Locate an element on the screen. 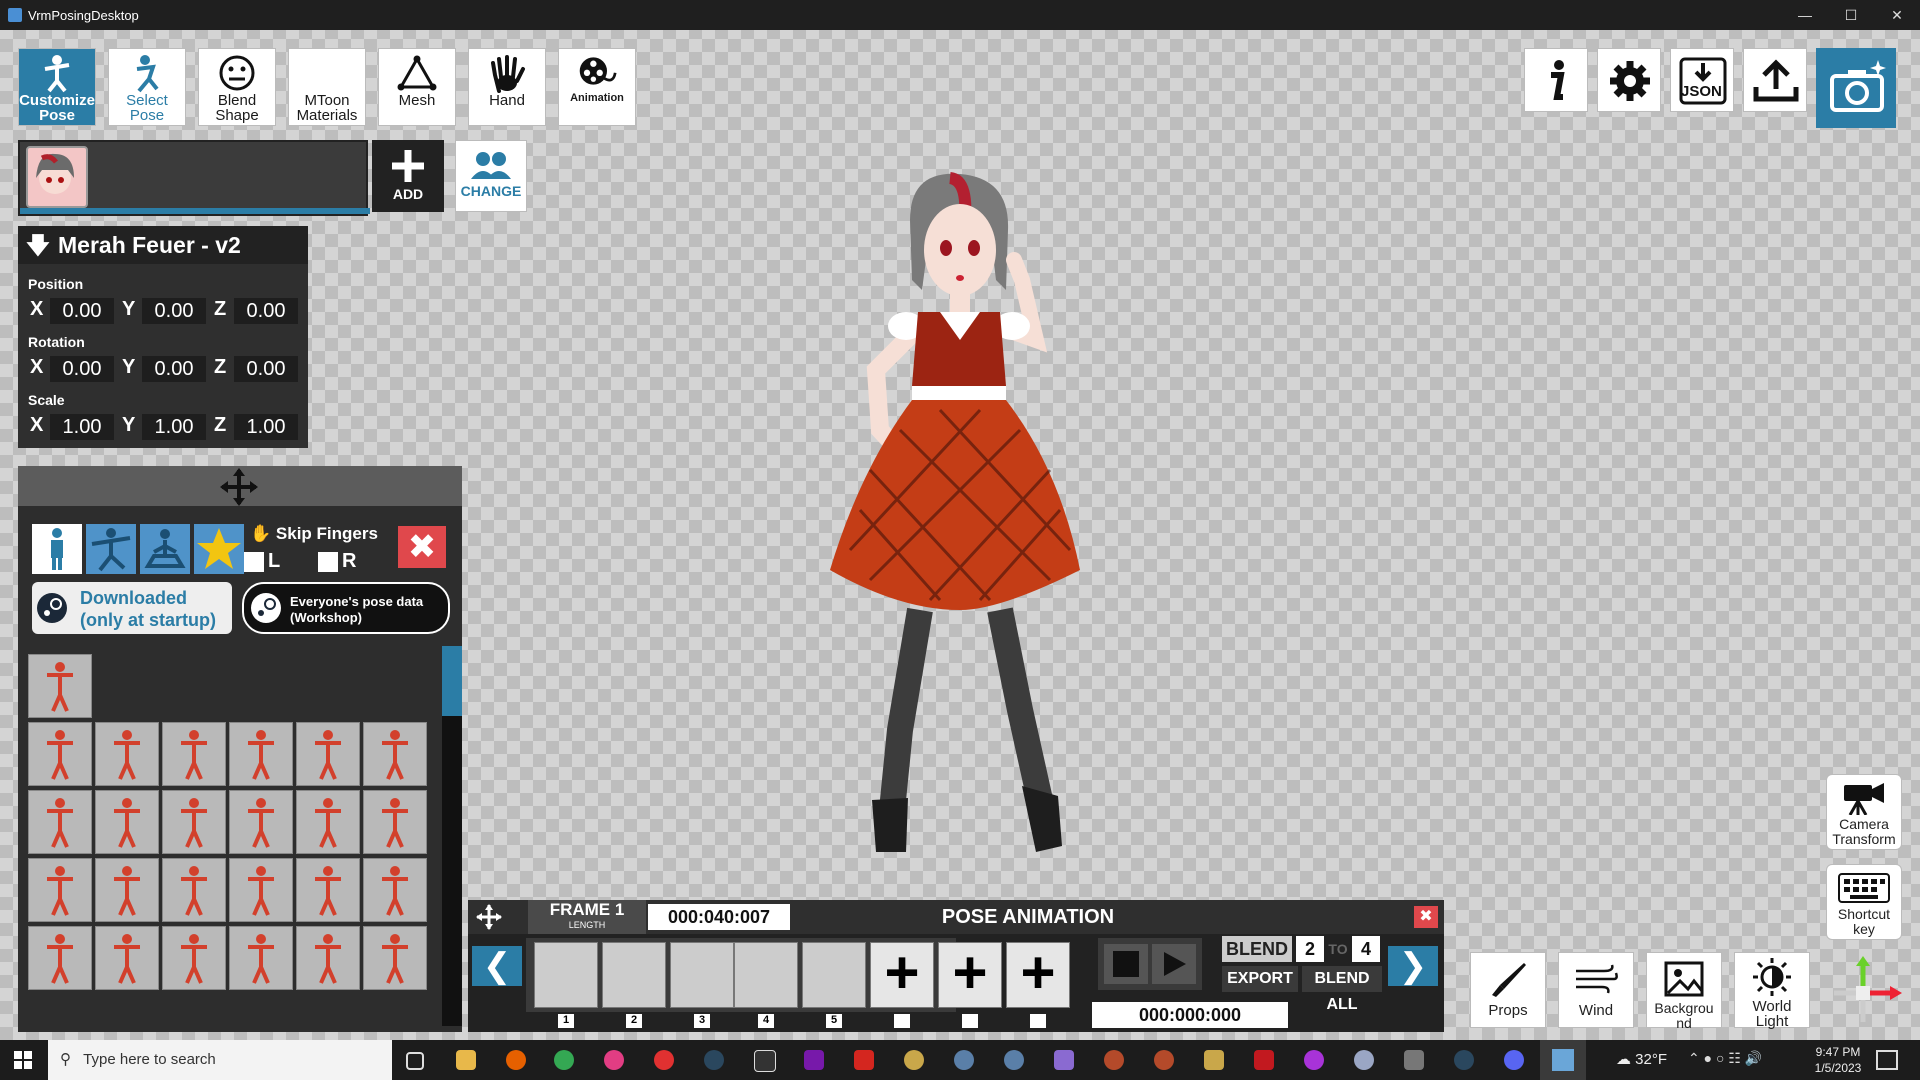 This screenshot has height=1080, width=1920. animation-button: Animation is located at coordinates (597, 87).